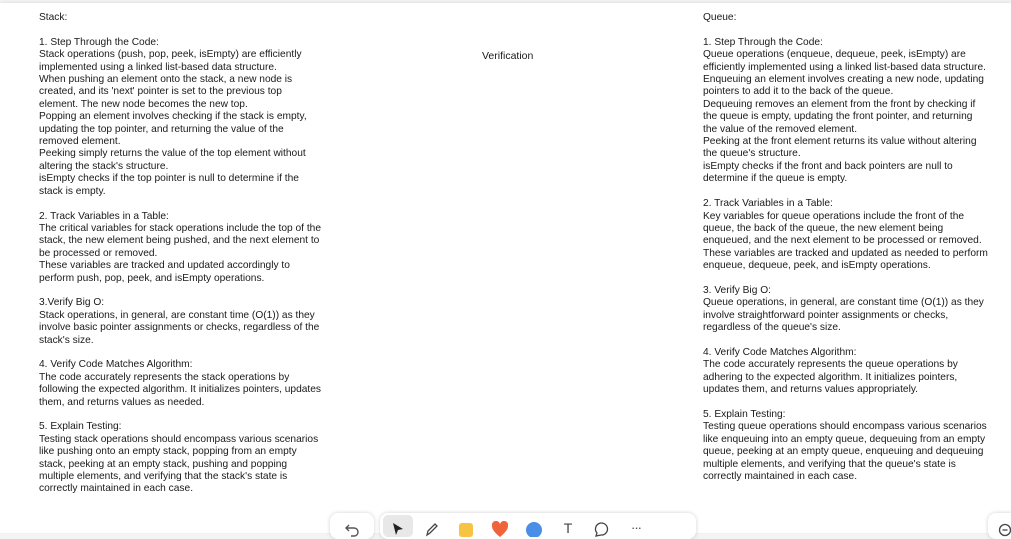 The width and height of the screenshot is (1011, 539). Describe the element at coordinates (398, 529) in the screenshot. I see `select-cursor-icon` at that location.